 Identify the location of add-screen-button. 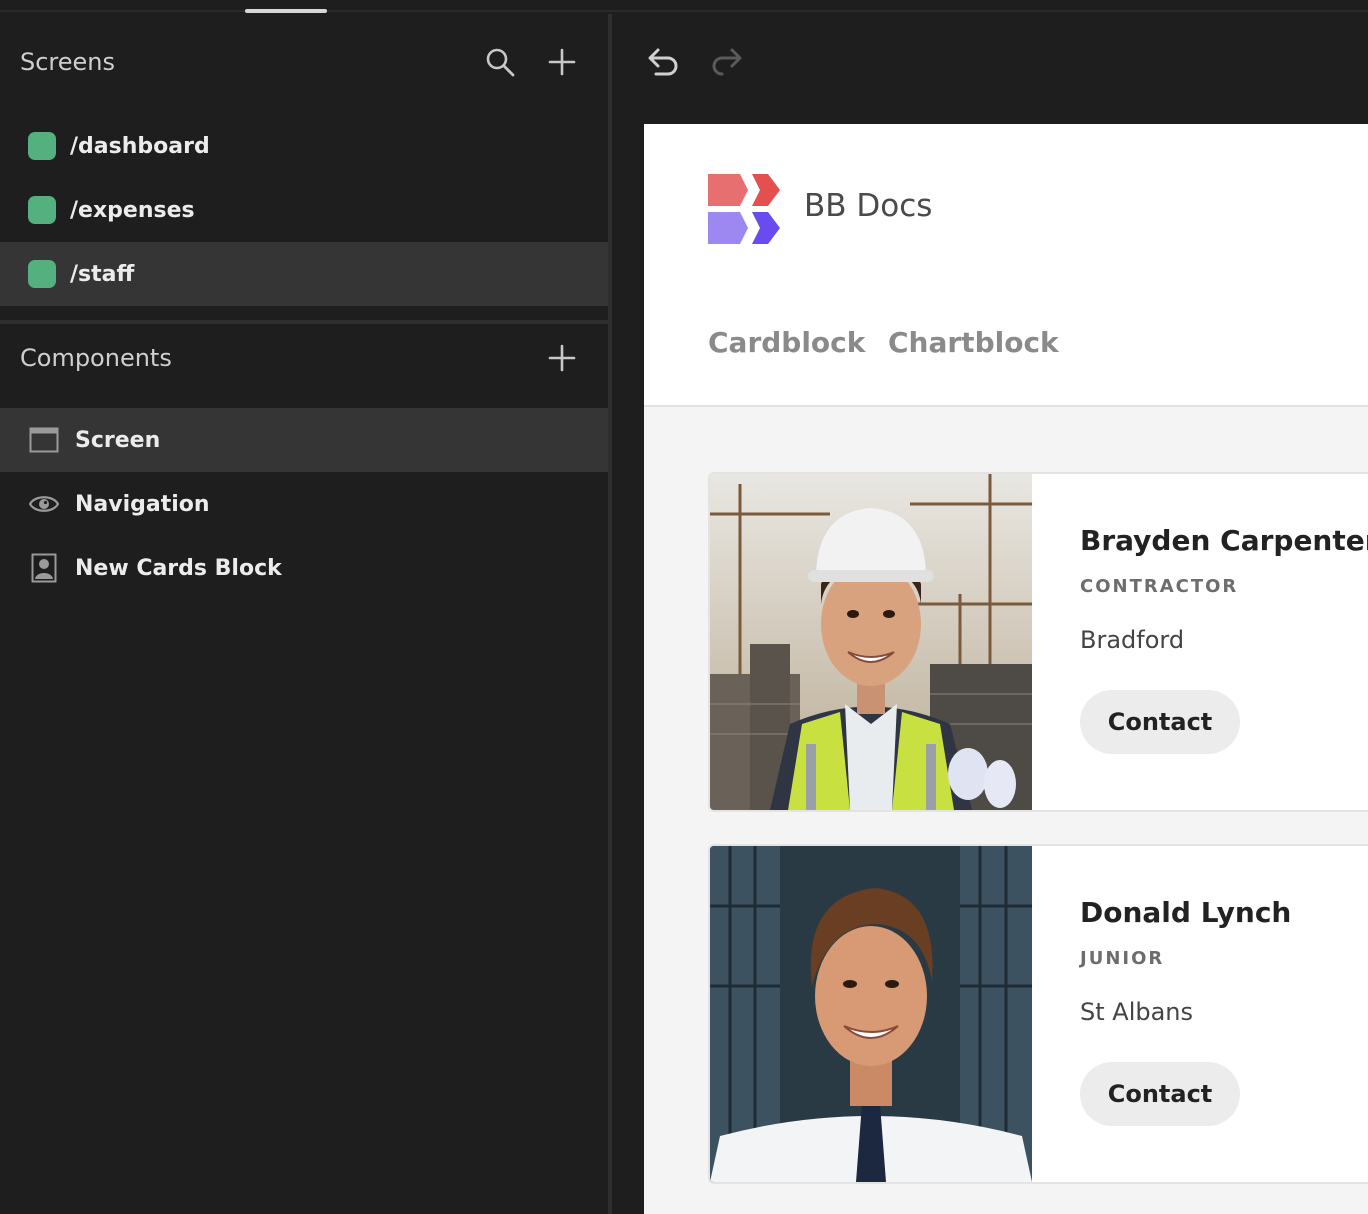
(562, 62).